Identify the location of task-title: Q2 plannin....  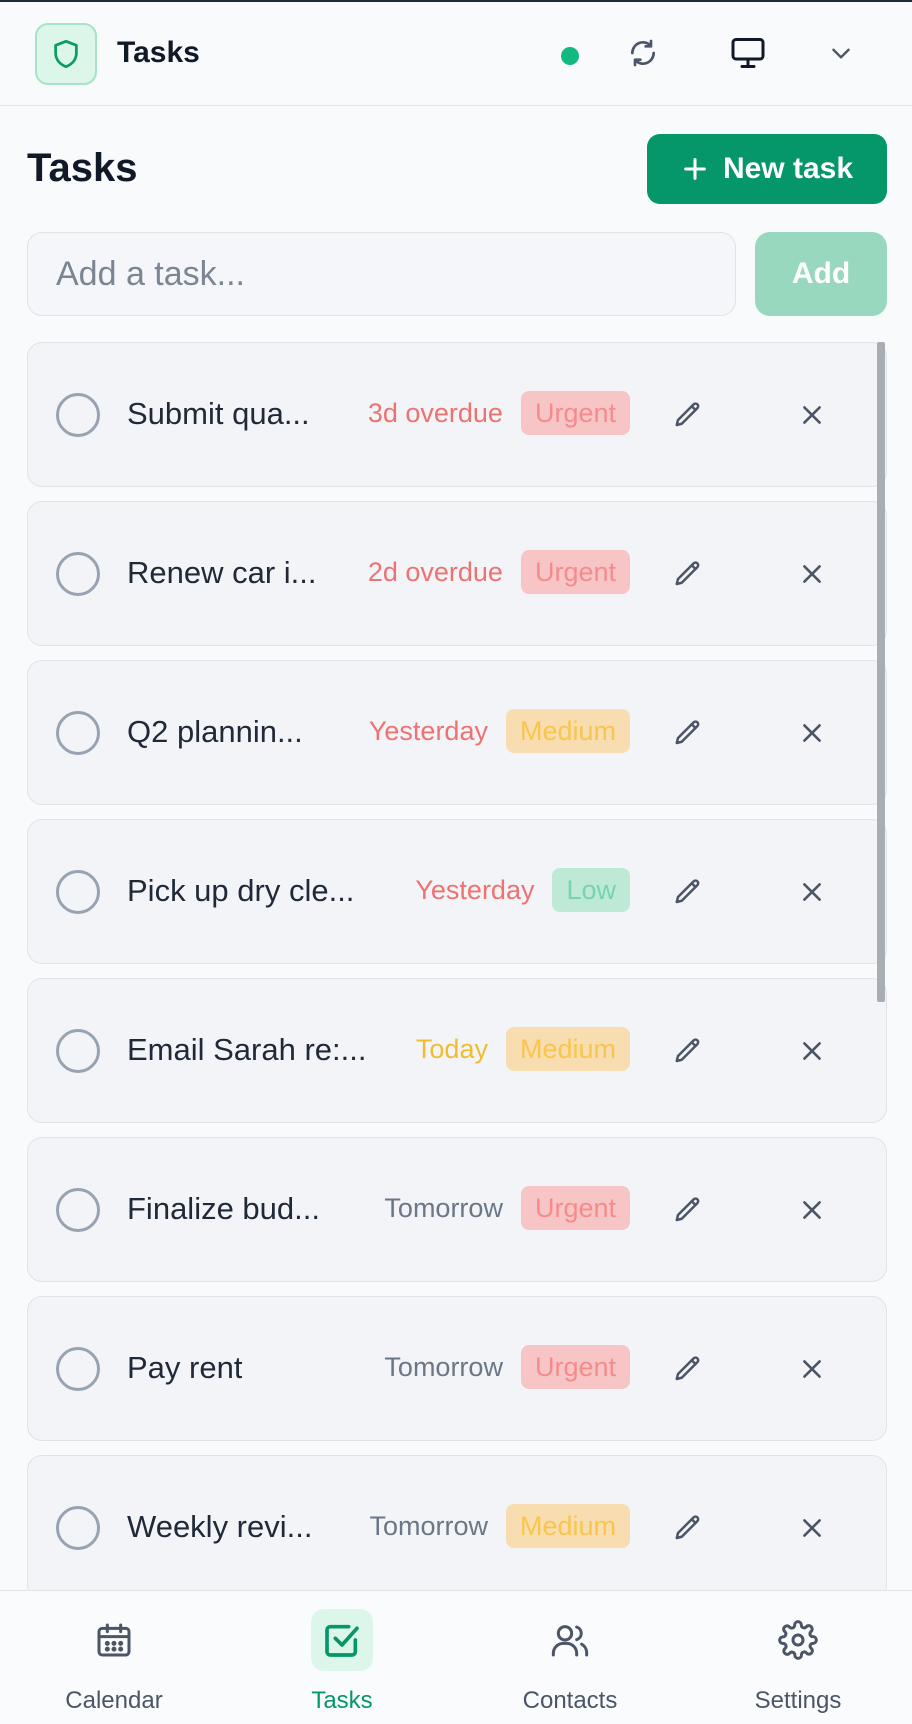
(215, 731).